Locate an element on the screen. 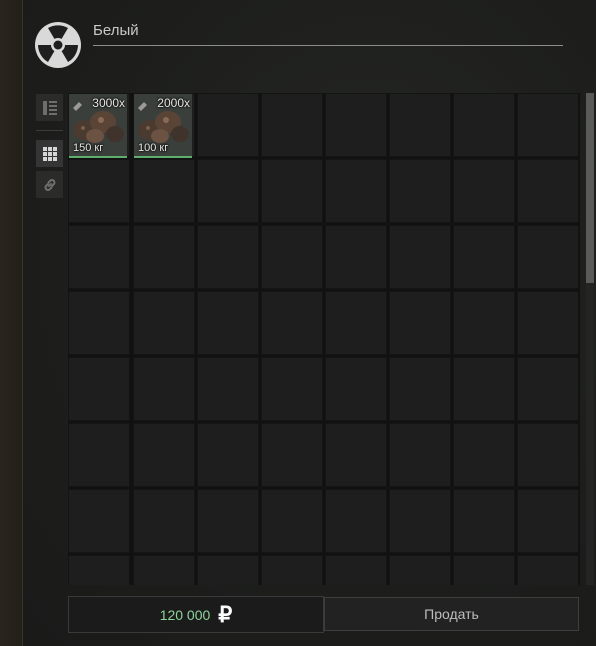 The width and height of the screenshot is (596, 646). grid-icon is located at coordinates (49, 153).